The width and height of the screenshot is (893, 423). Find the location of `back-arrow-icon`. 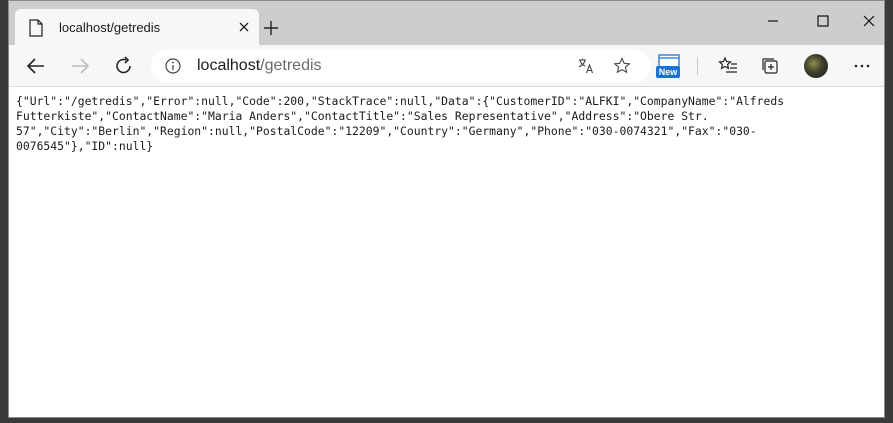

back-arrow-icon is located at coordinates (36, 66).